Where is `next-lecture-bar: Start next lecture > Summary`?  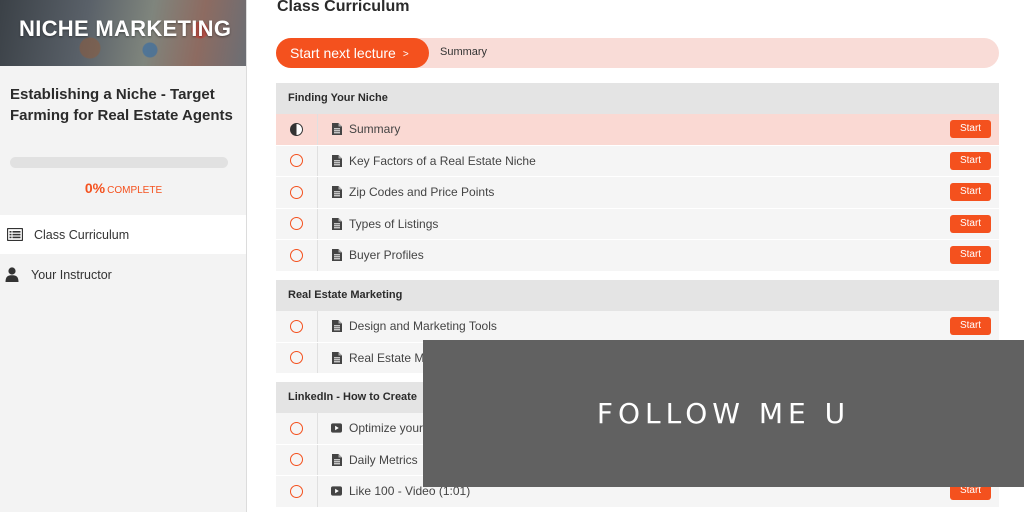
next-lecture-bar: Start next lecture > Summary is located at coordinates (637, 53).